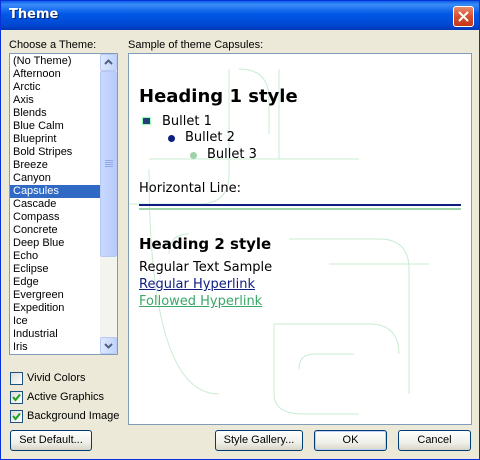  Describe the element at coordinates (55, 178) in the screenshot. I see `list-item: Canyon` at that location.